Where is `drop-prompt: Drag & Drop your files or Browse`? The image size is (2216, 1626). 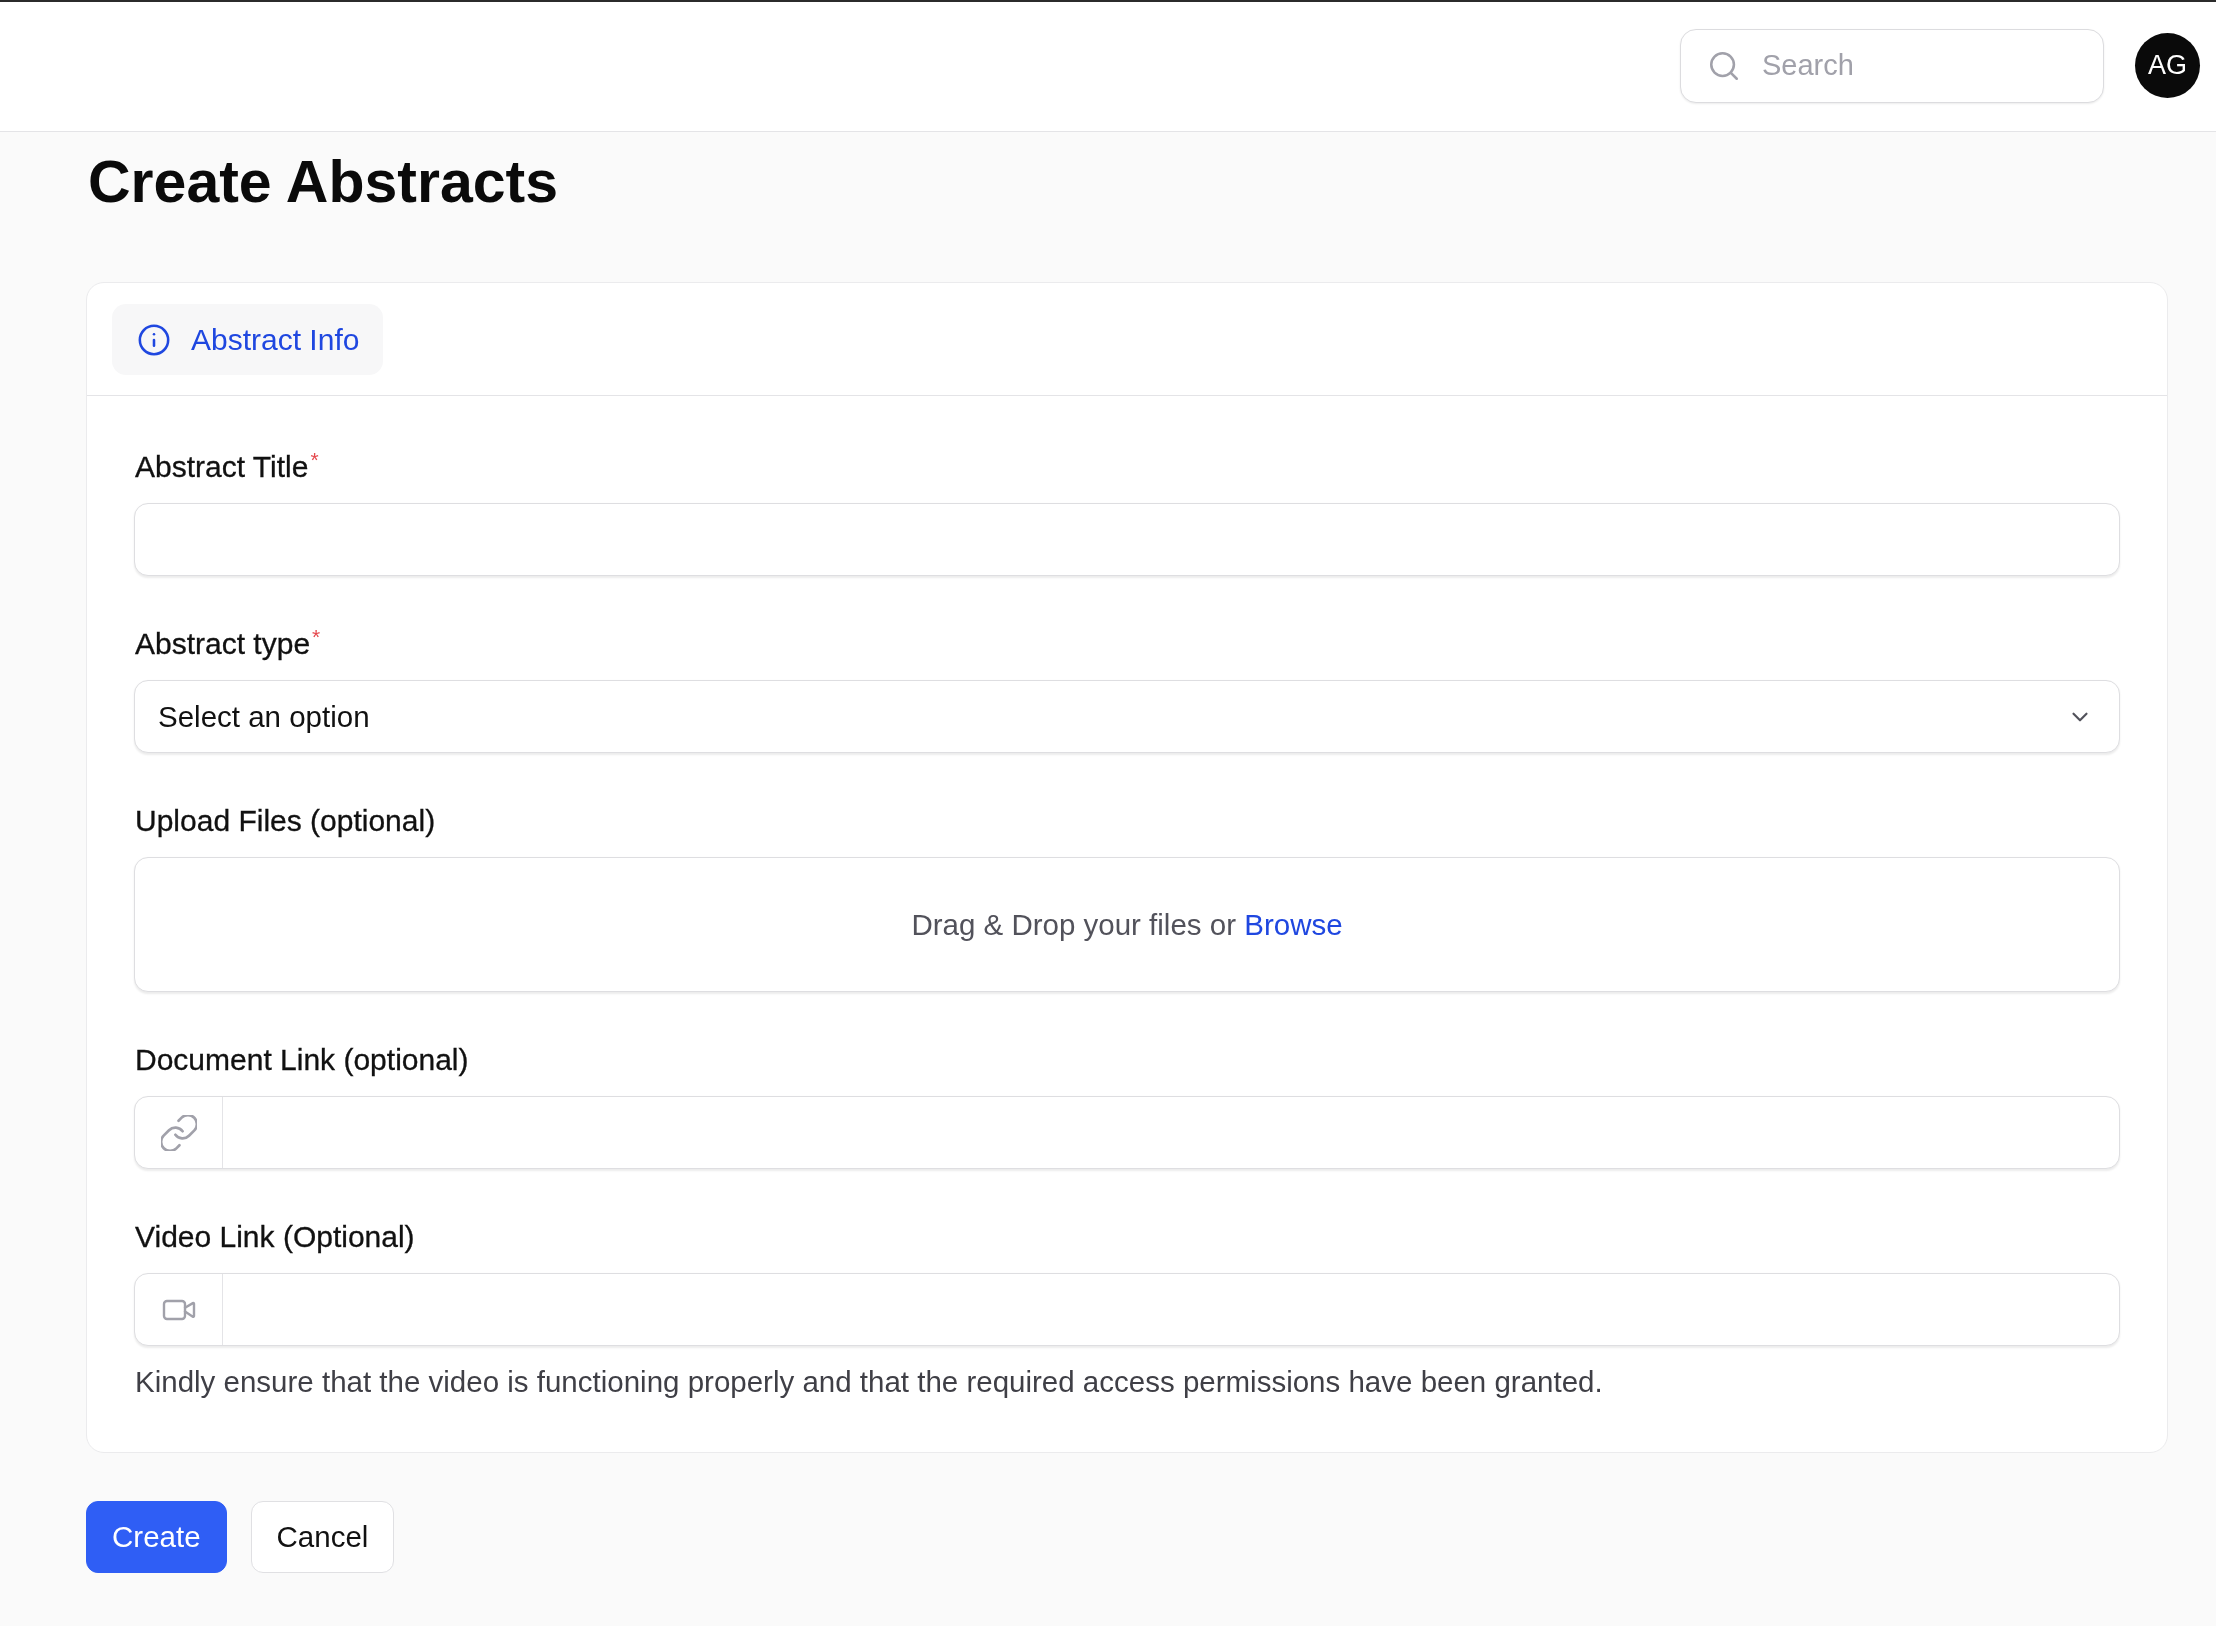 drop-prompt: Drag & Drop your files or Browse is located at coordinates (1127, 924).